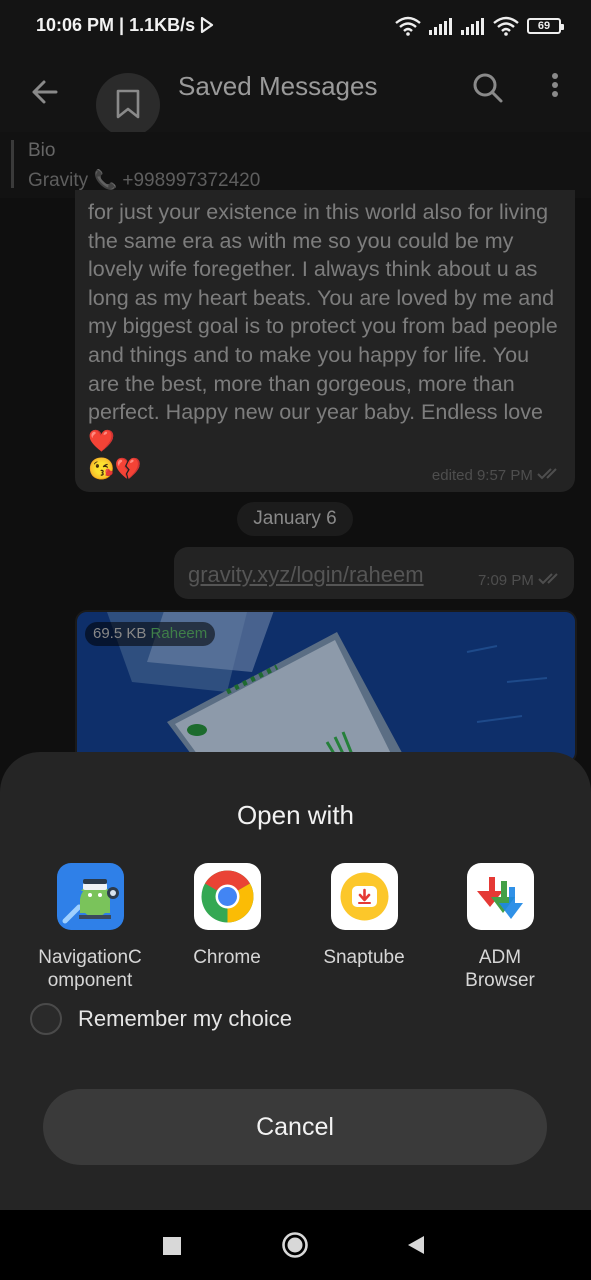 The height and width of the screenshot is (1280, 591). I want to click on app-label-adm-browser: ADM Browser, so click(500, 969).